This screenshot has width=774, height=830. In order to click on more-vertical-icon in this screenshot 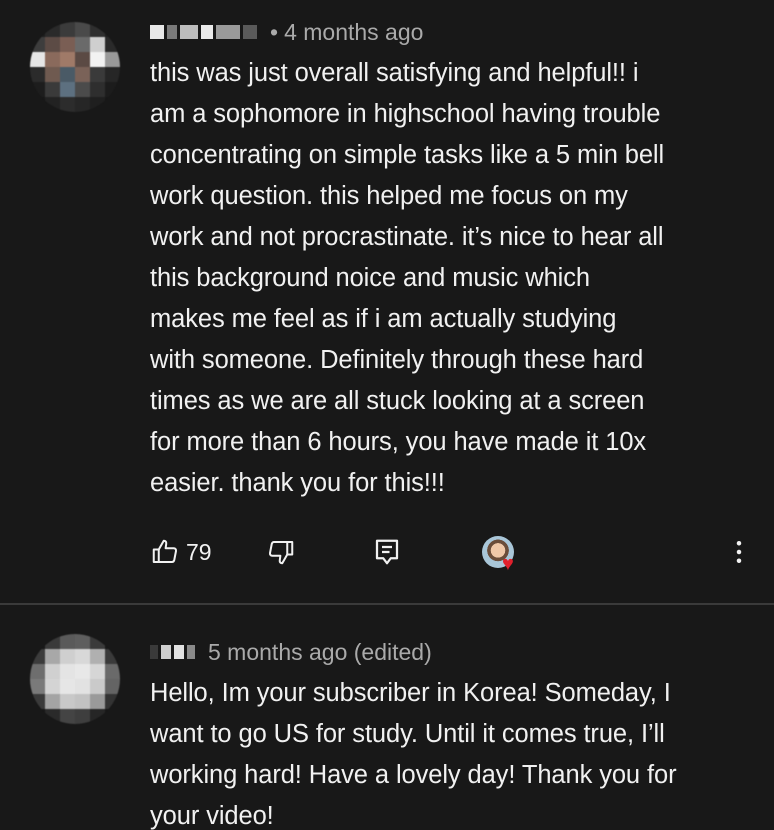, I will do `click(739, 552)`.